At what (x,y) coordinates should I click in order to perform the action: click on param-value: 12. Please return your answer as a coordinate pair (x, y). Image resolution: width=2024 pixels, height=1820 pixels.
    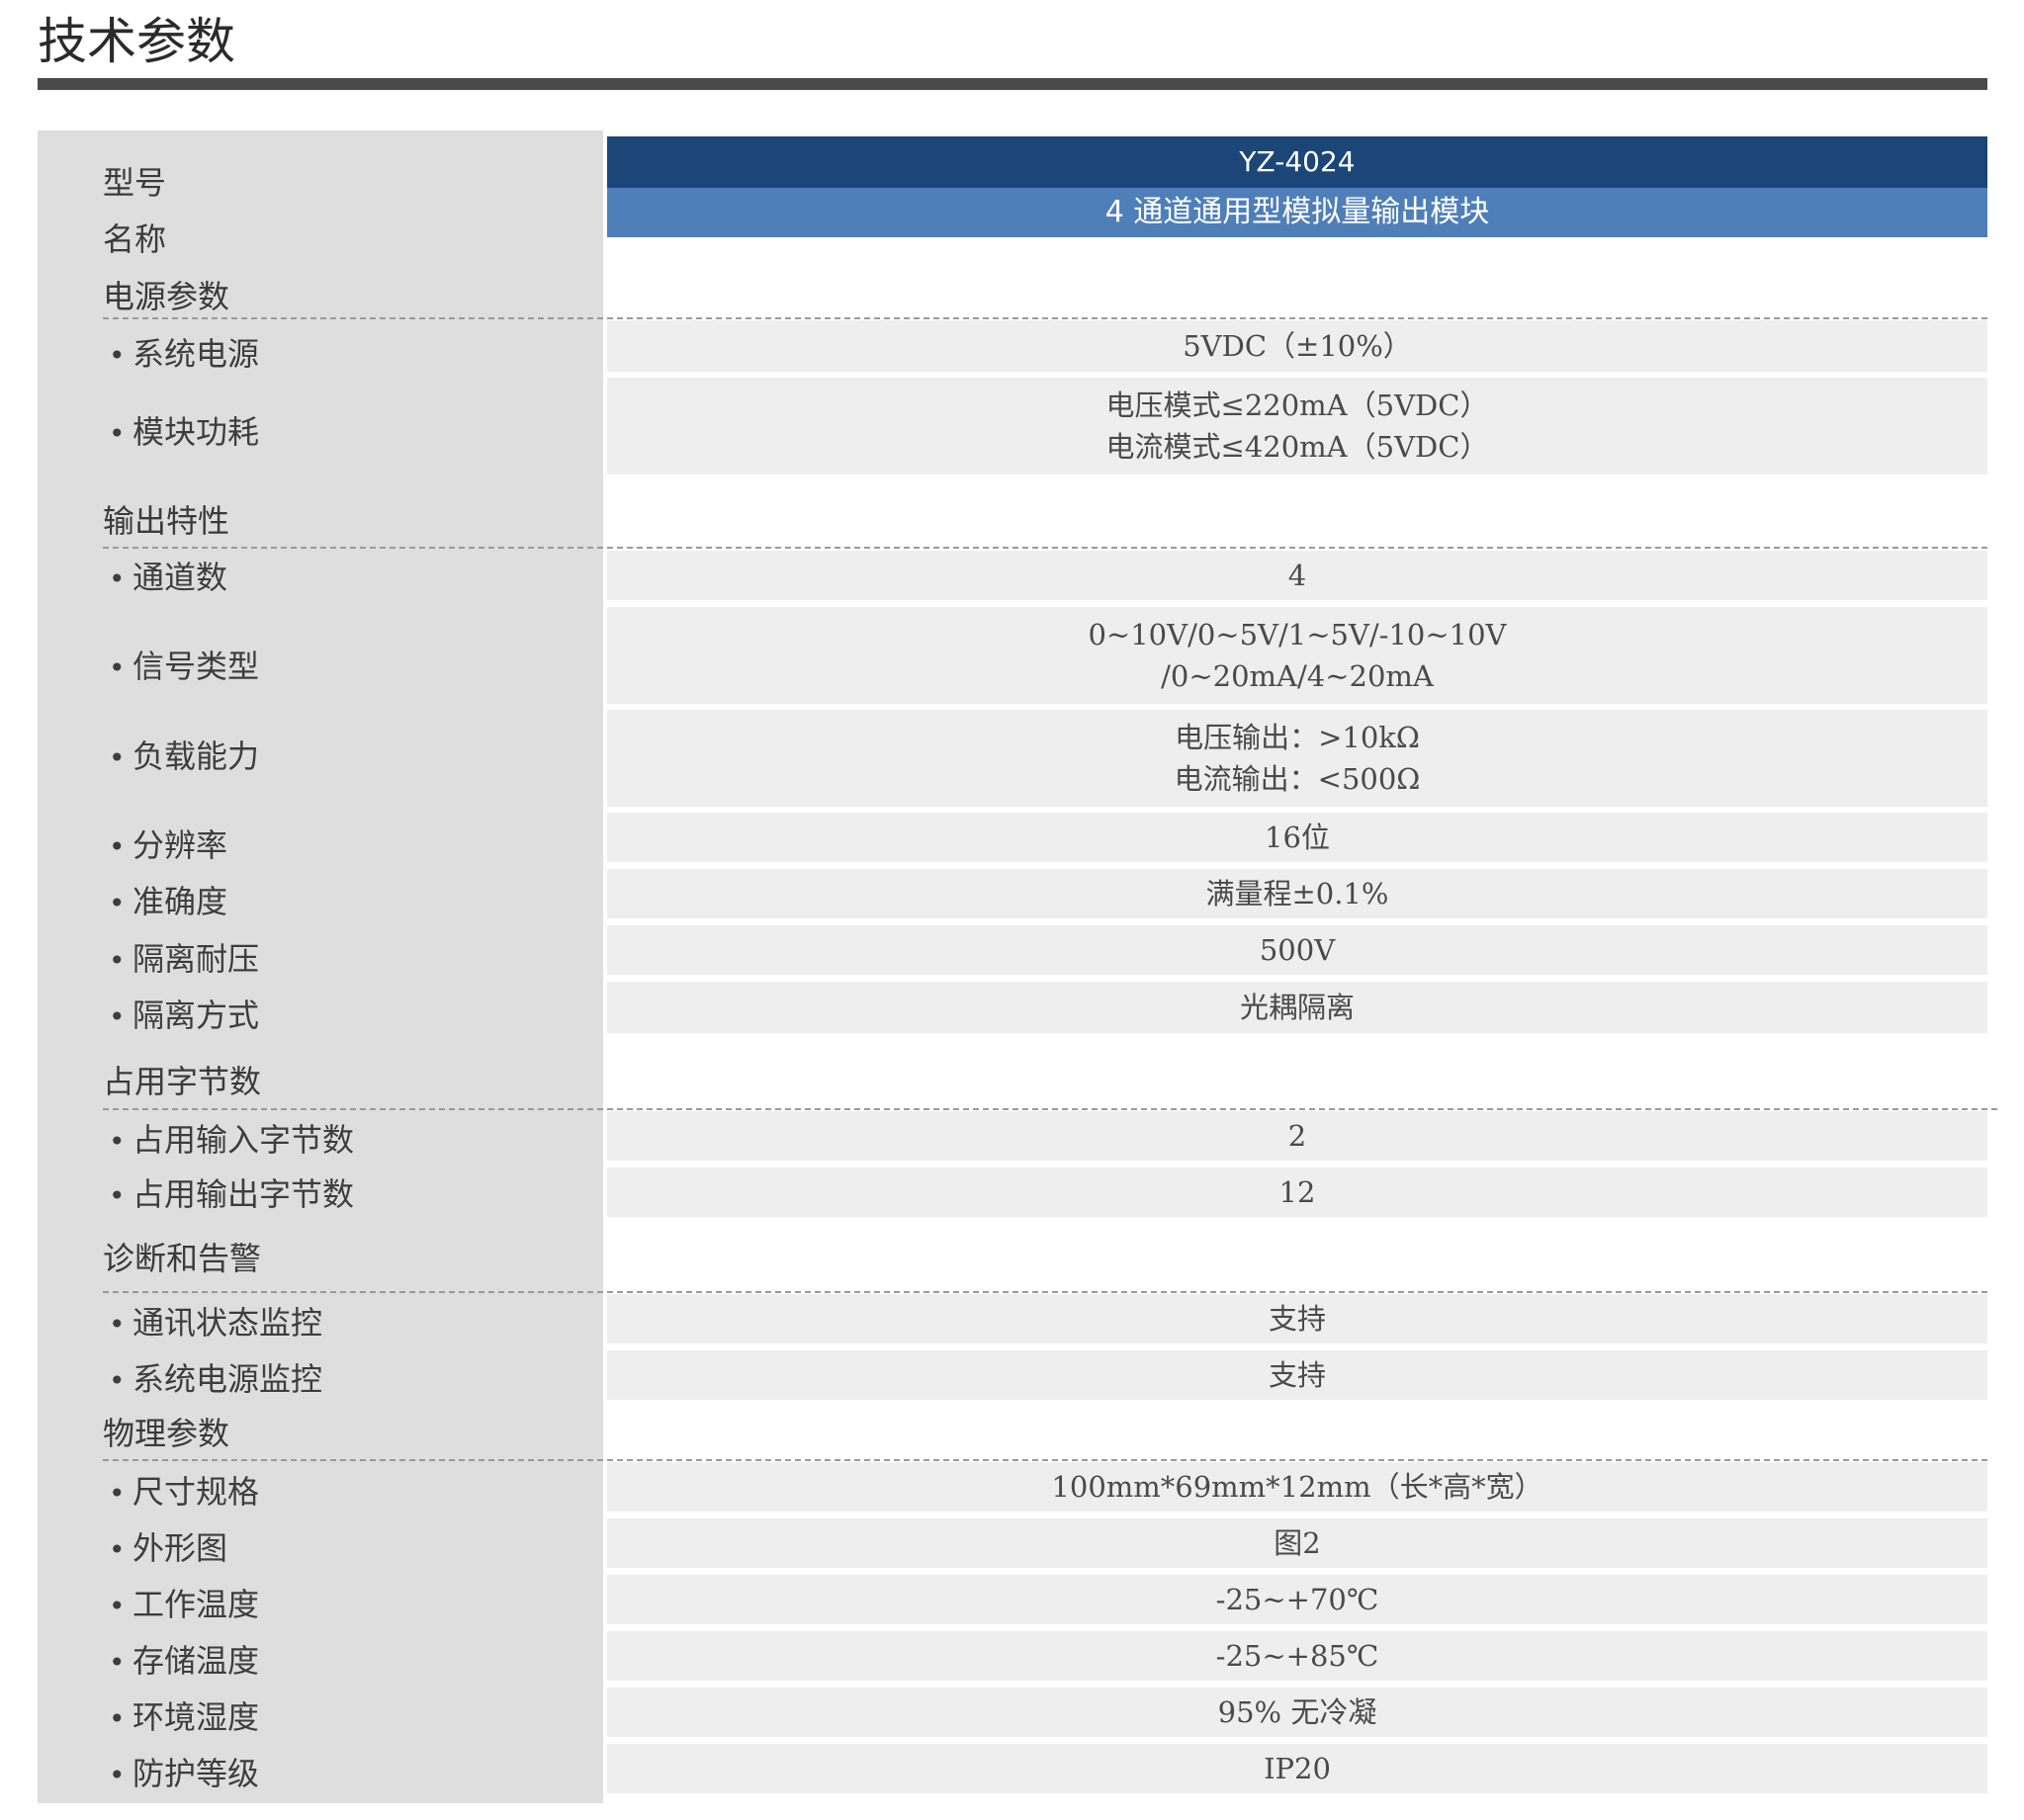
    Looking at the image, I should click on (1297, 1192).